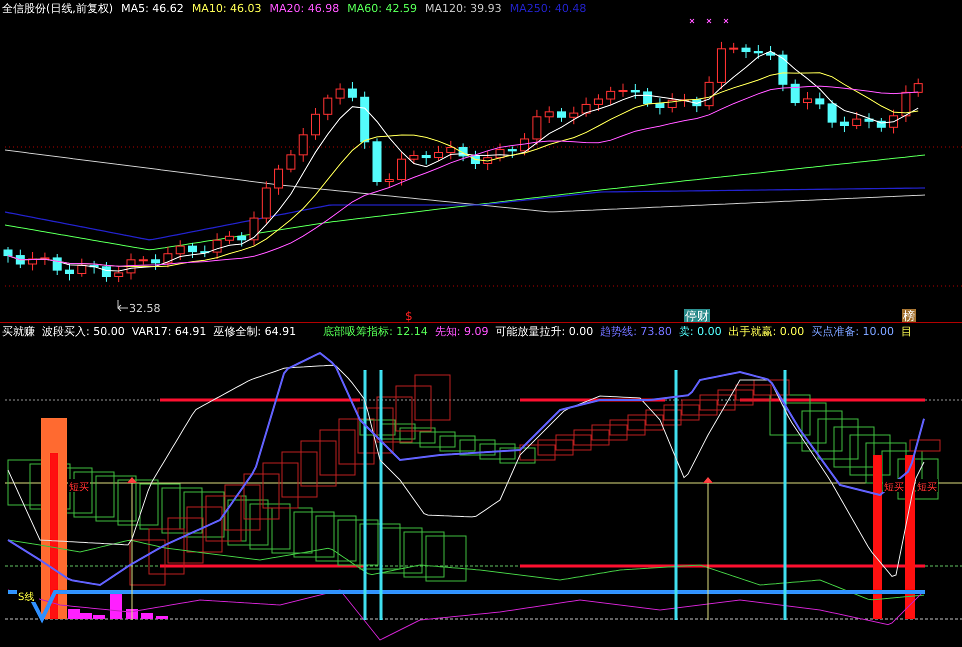  I want to click on indicator-legend-value: 目, so click(906, 332).